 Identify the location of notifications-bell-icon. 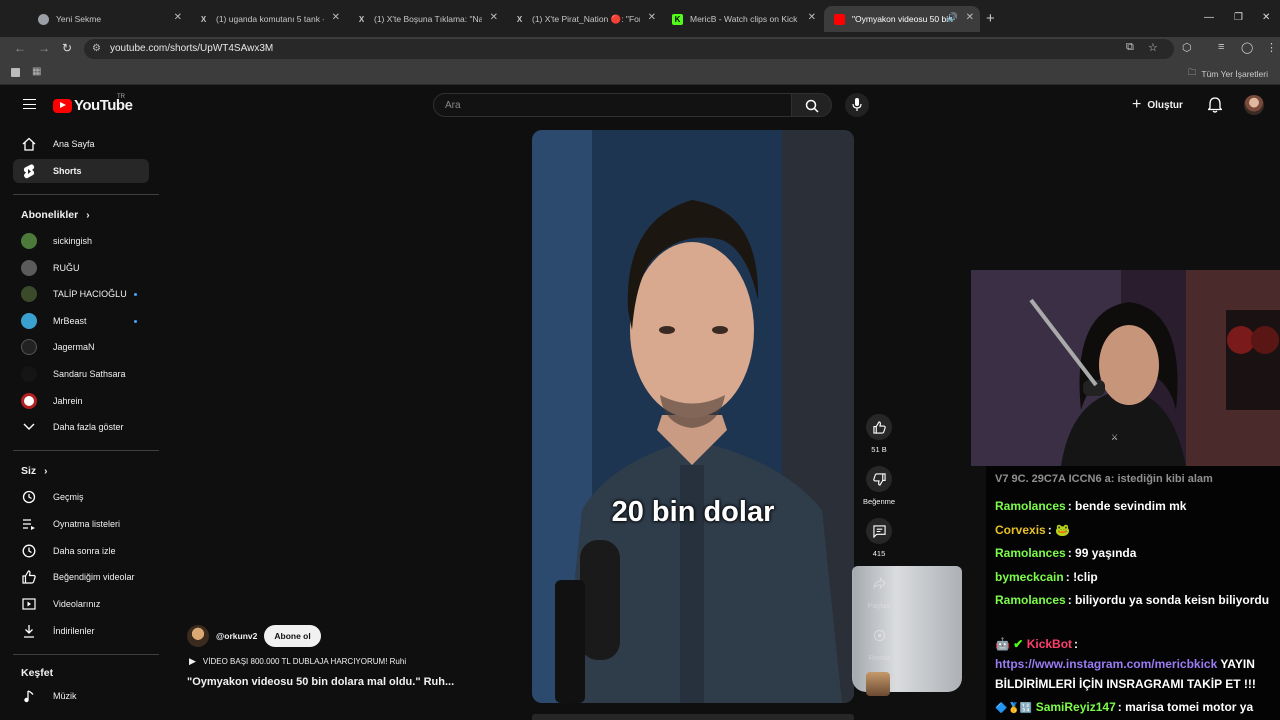
(1215, 105).